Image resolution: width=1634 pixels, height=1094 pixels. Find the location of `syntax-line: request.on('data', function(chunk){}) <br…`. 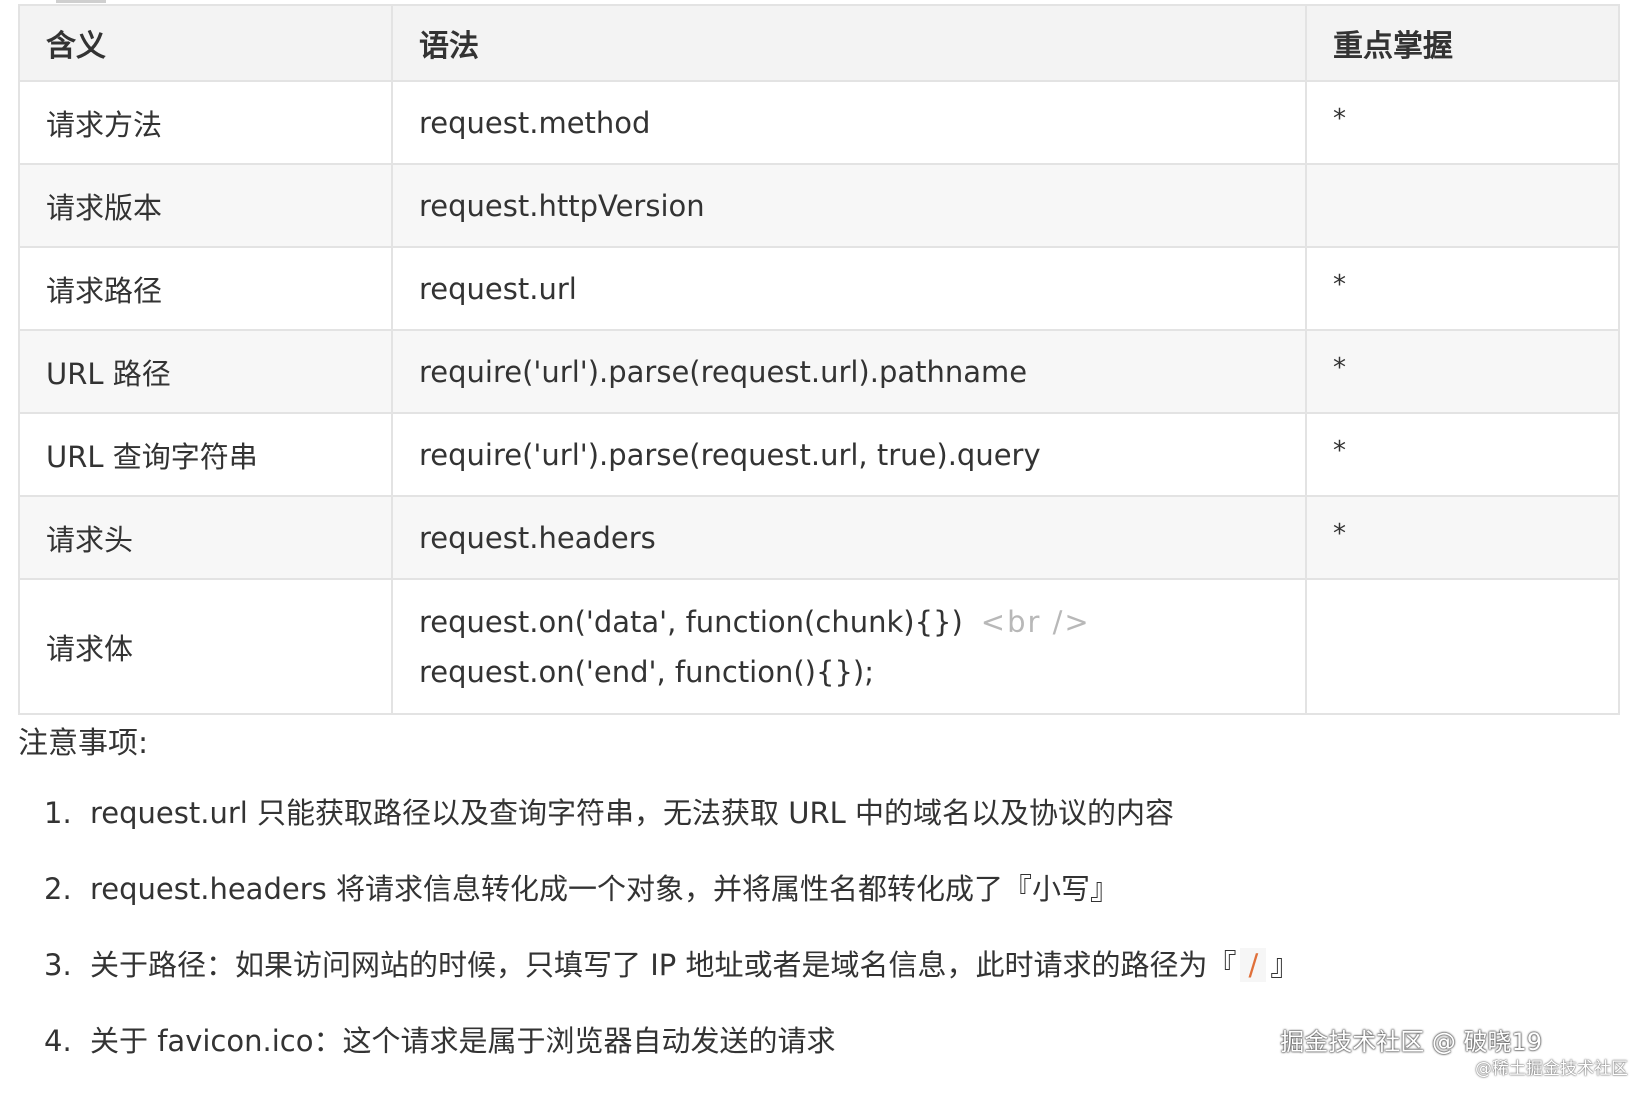

syntax-line: request.on('data', function(chunk){}) <br… is located at coordinates (862, 622).